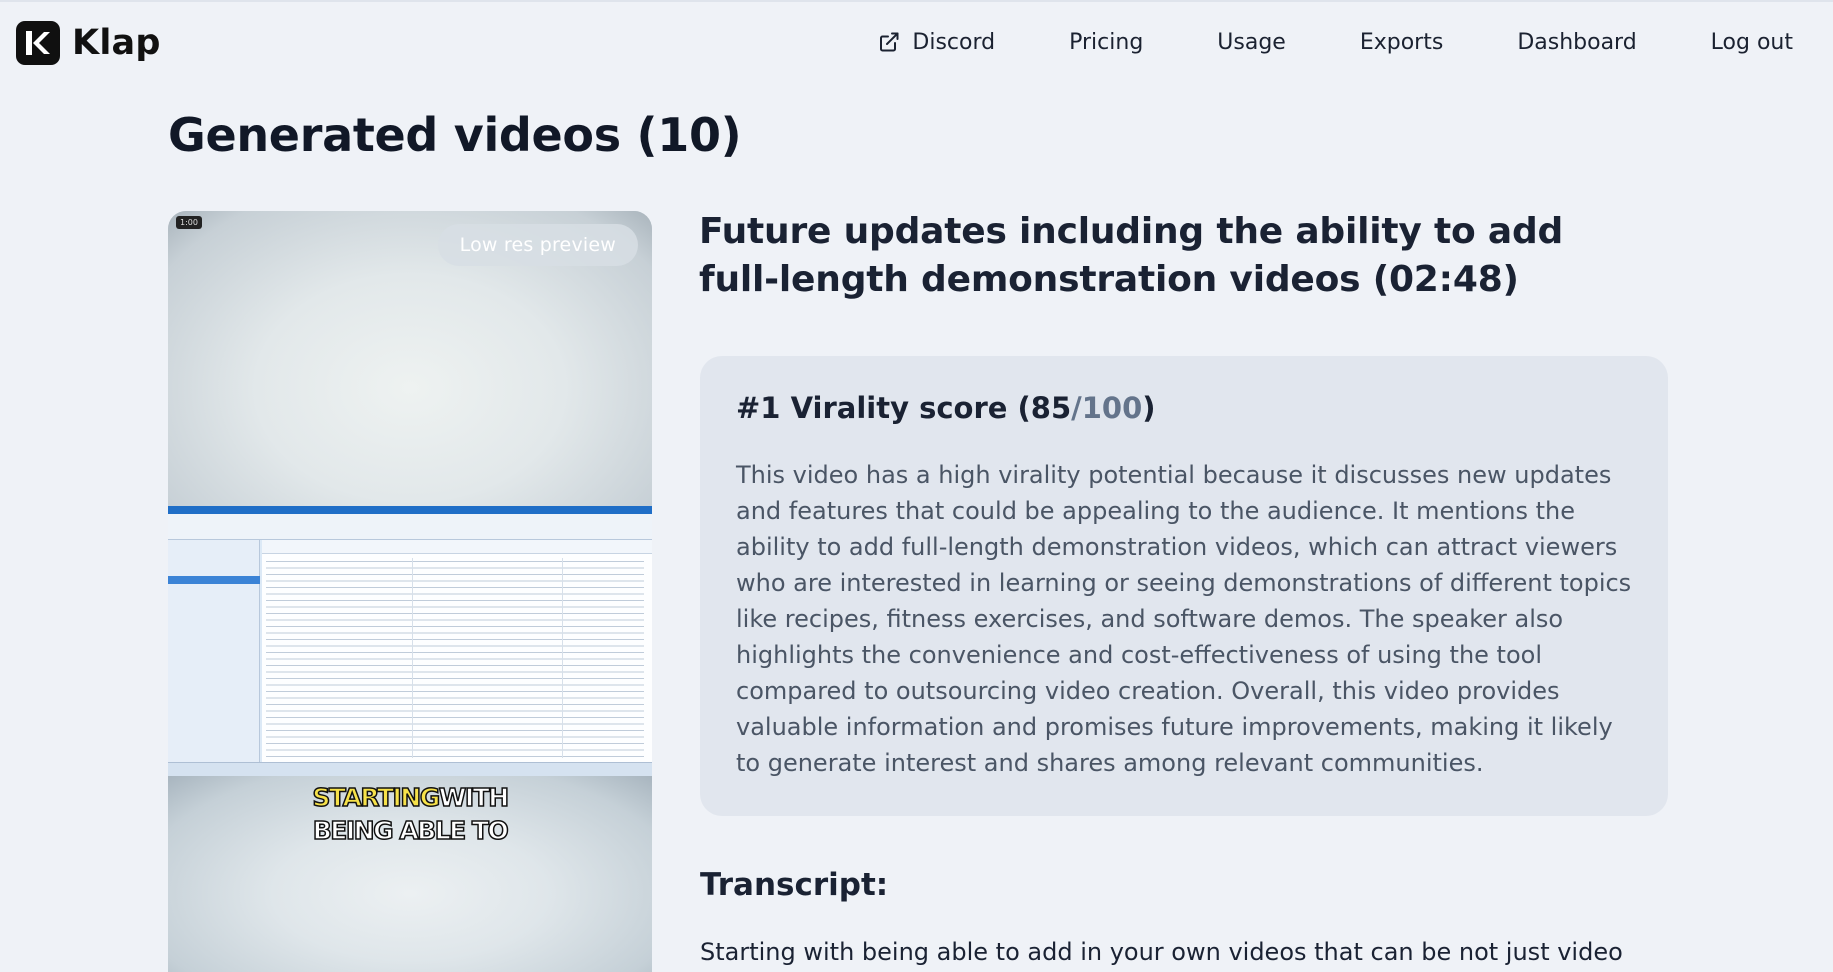 The height and width of the screenshot is (972, 1833). Describe the element at coordinates (455, 135) in the screenshot. I see `page-title: Generated videos (10)` at that location.